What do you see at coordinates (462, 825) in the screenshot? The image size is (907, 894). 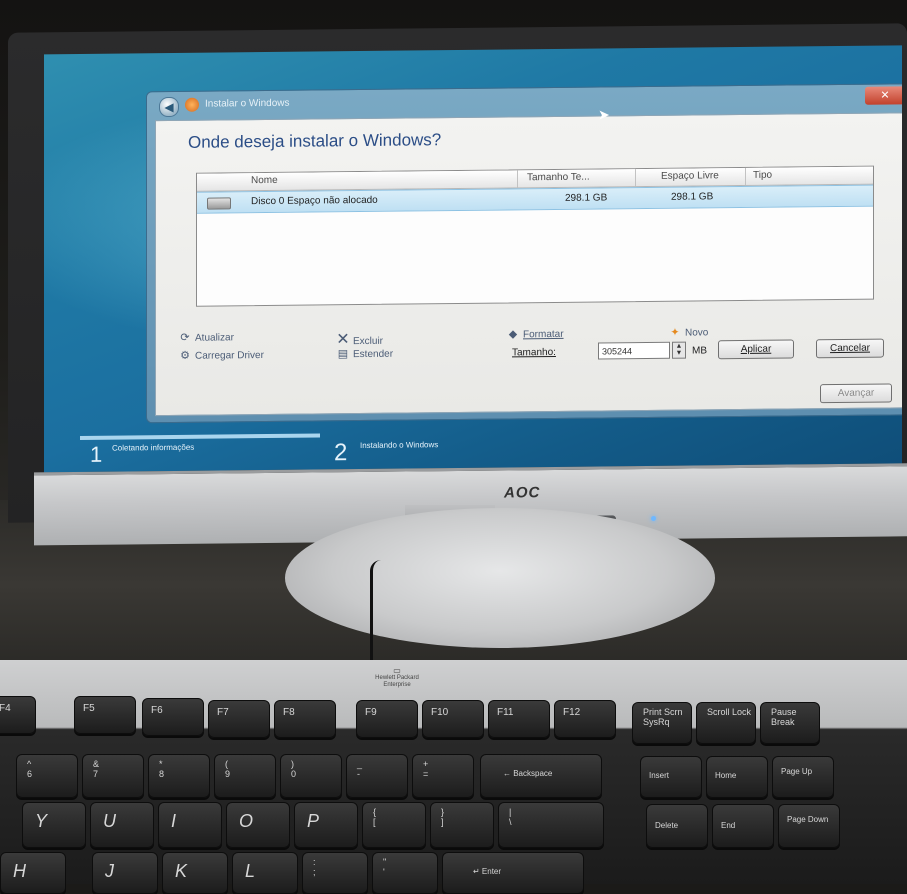 I see `key-right-bracket: }]` at bounding box center [462, 825].